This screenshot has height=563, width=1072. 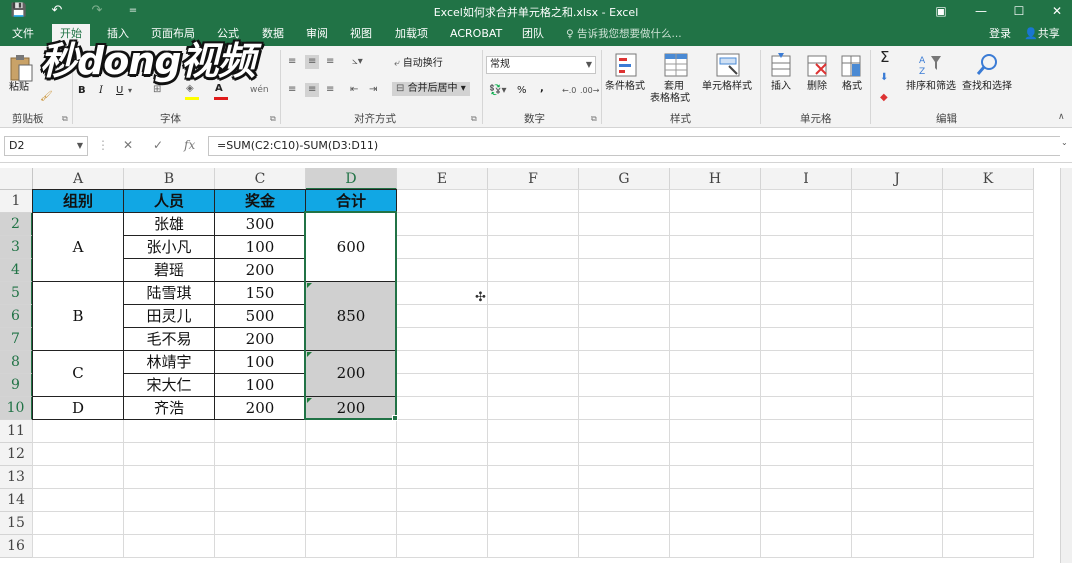 I want to click on select-all-corner, so click(x=16, y=179).